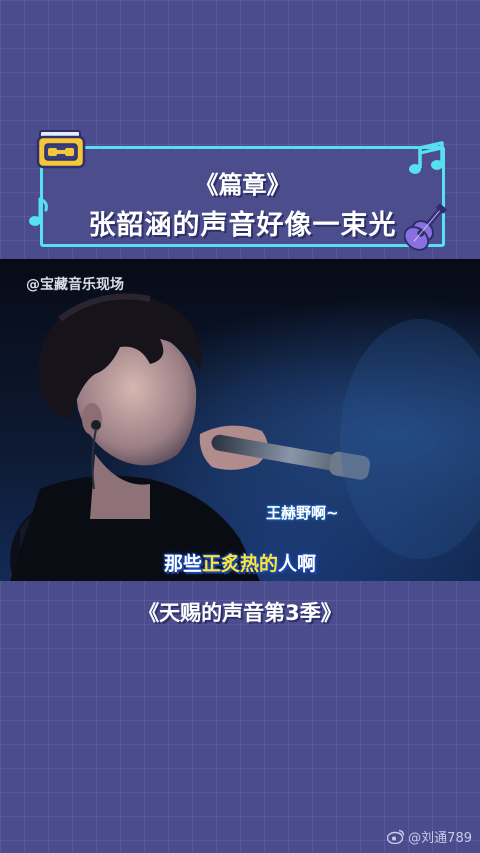 This screenshot has height=853, width=480. What do you see at coordinates (240, 613) in the screenshot?
I see `show-name: 《天赐的声音第3季》` at bounding box center [240, 613].